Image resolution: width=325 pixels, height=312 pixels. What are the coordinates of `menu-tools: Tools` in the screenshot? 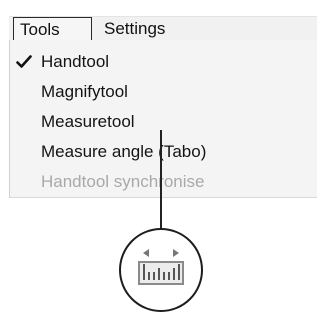 It's located at (52, 29).